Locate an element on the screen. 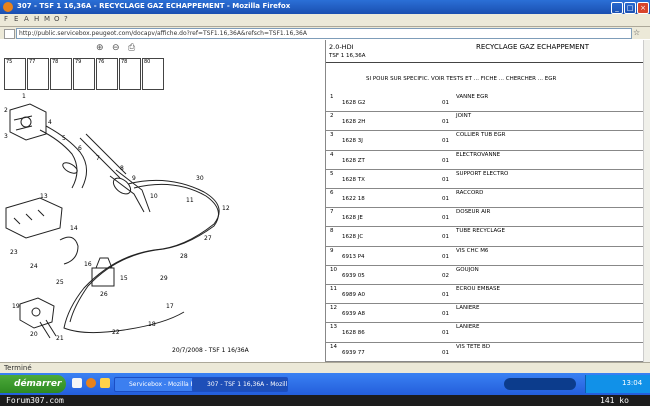 This screenshot has height=406, width=650. print-icon: ⎙ is located at coordinates (131, 48).